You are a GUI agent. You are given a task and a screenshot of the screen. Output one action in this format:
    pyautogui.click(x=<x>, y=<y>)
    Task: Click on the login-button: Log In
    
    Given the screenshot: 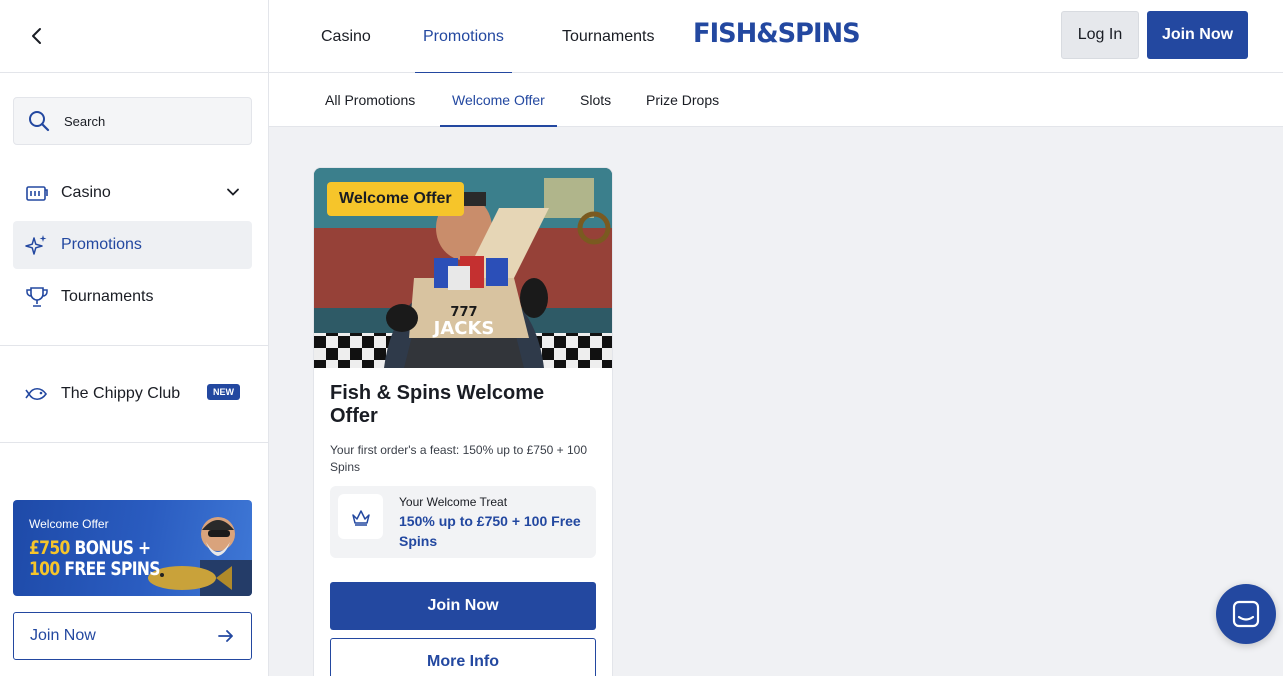 What is the action you would take?
    pyautogui.click(x=1100, y=35)
    